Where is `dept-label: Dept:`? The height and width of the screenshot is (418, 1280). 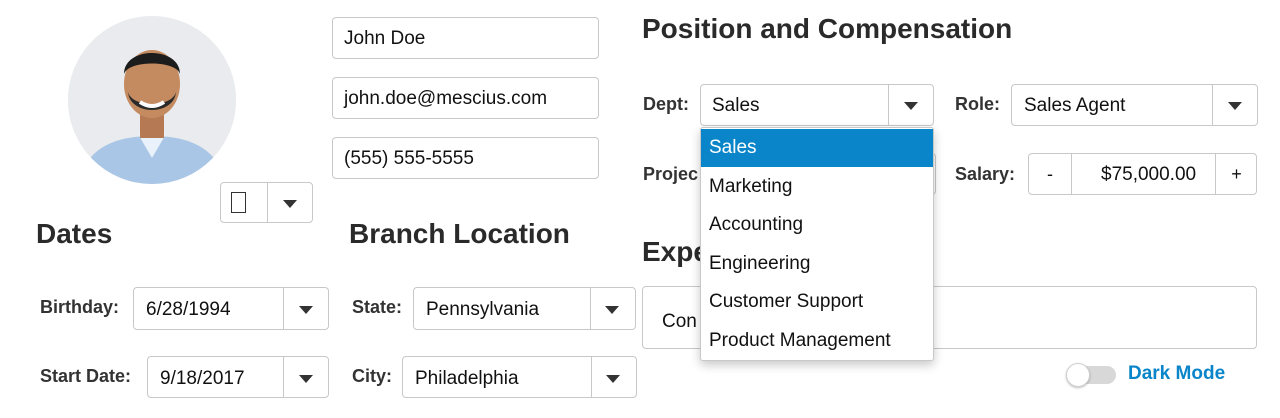
dept-label: Dept: is located at coordinates (666, 104).